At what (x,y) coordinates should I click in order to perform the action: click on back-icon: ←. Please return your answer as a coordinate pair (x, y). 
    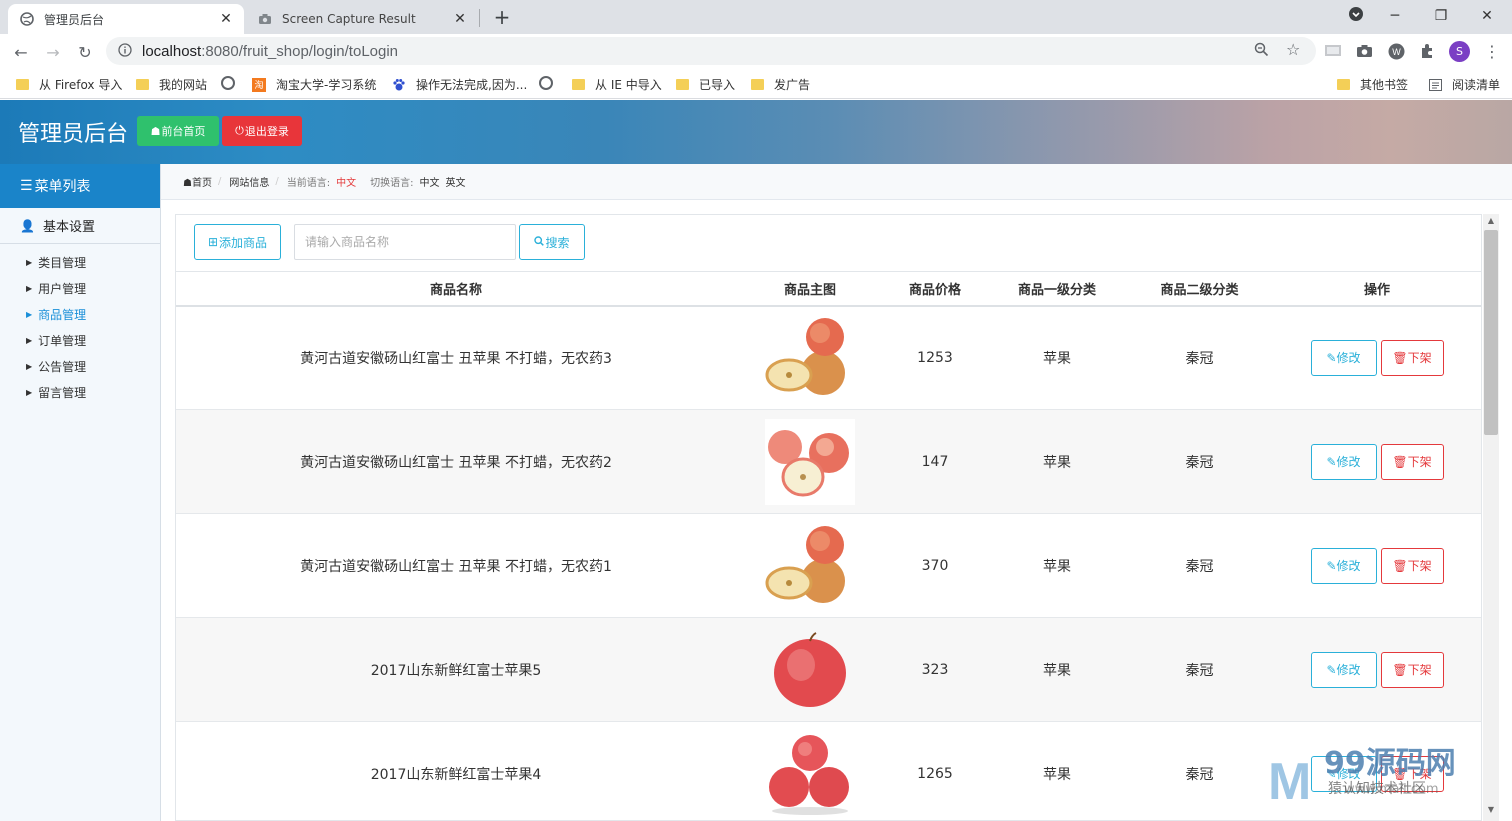
    Looking at the image, I should click on (21, 52).